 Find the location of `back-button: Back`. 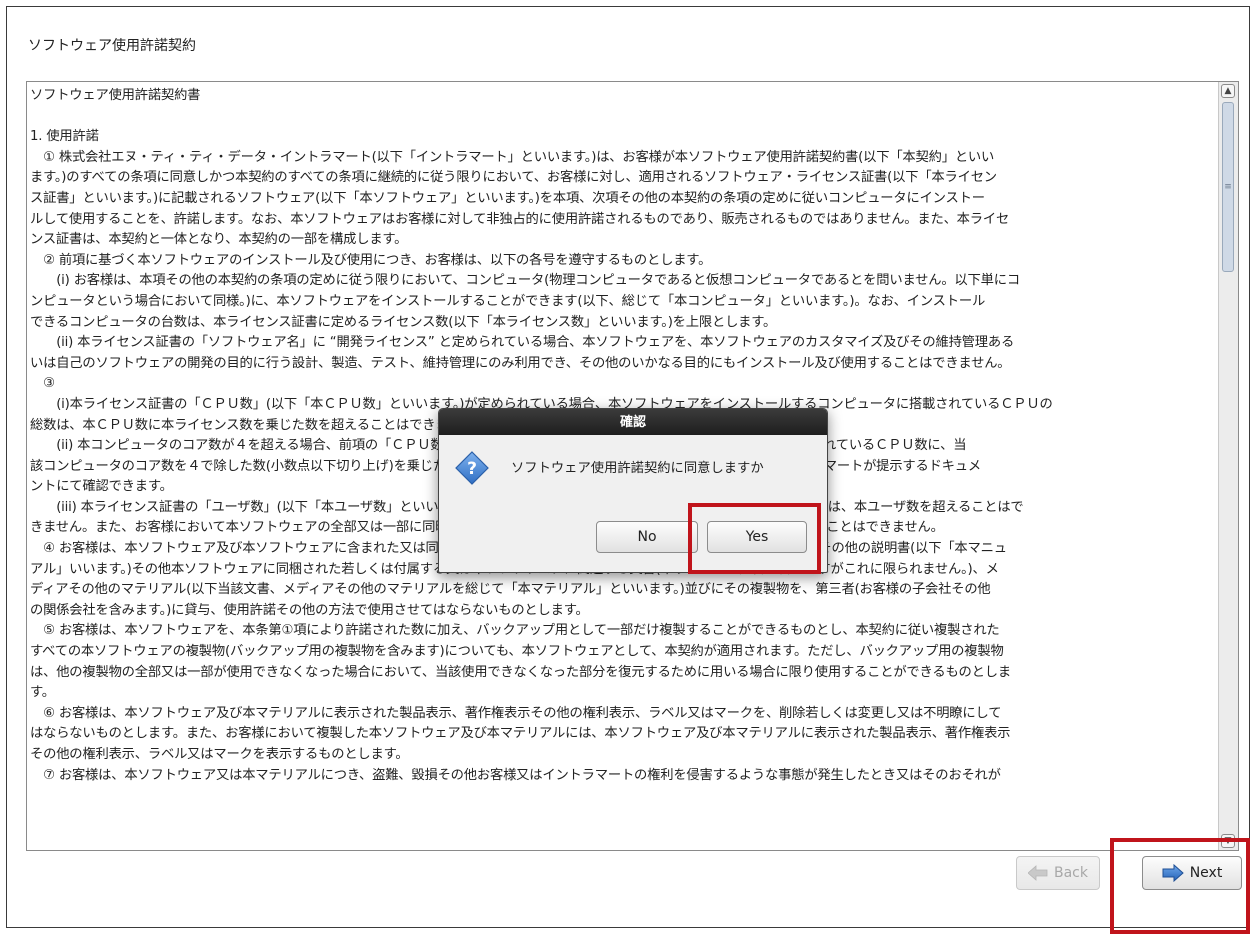

back-button: Back is located at coordinates (1058, 873).